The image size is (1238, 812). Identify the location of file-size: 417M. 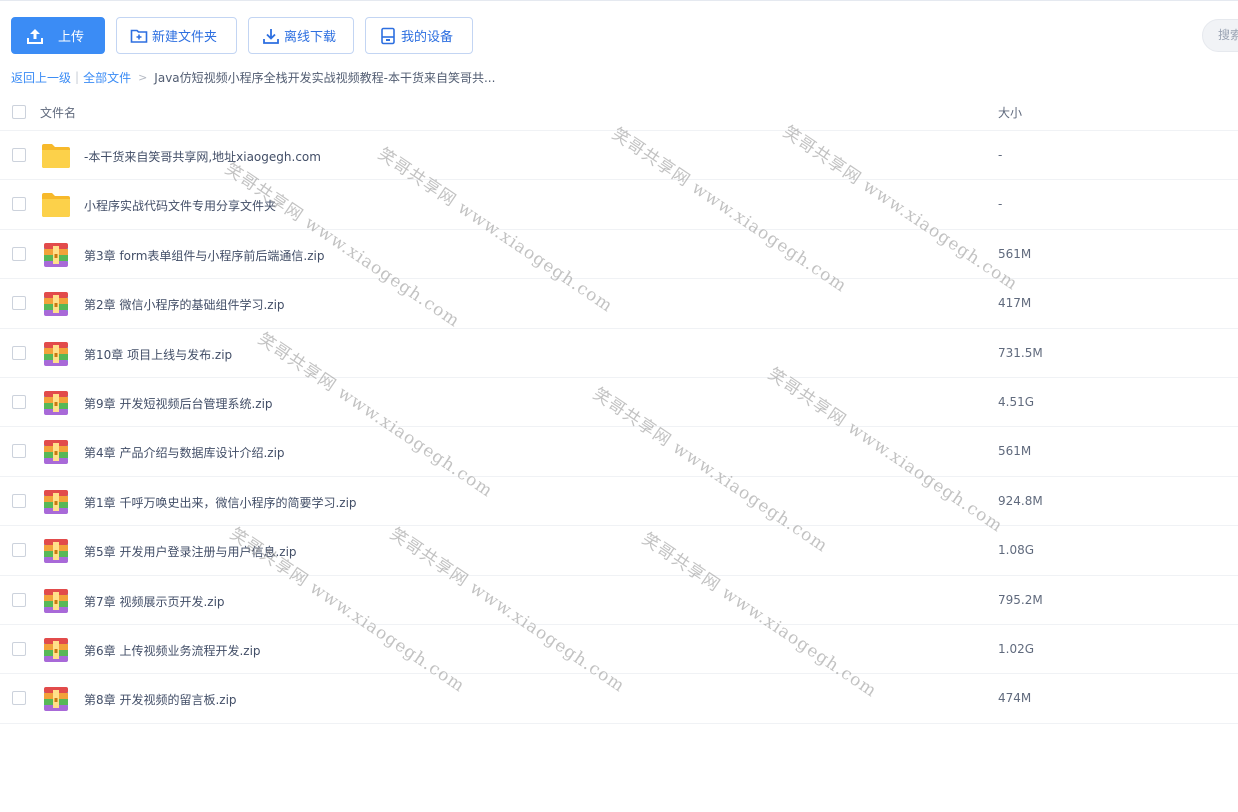
(1015, 303).